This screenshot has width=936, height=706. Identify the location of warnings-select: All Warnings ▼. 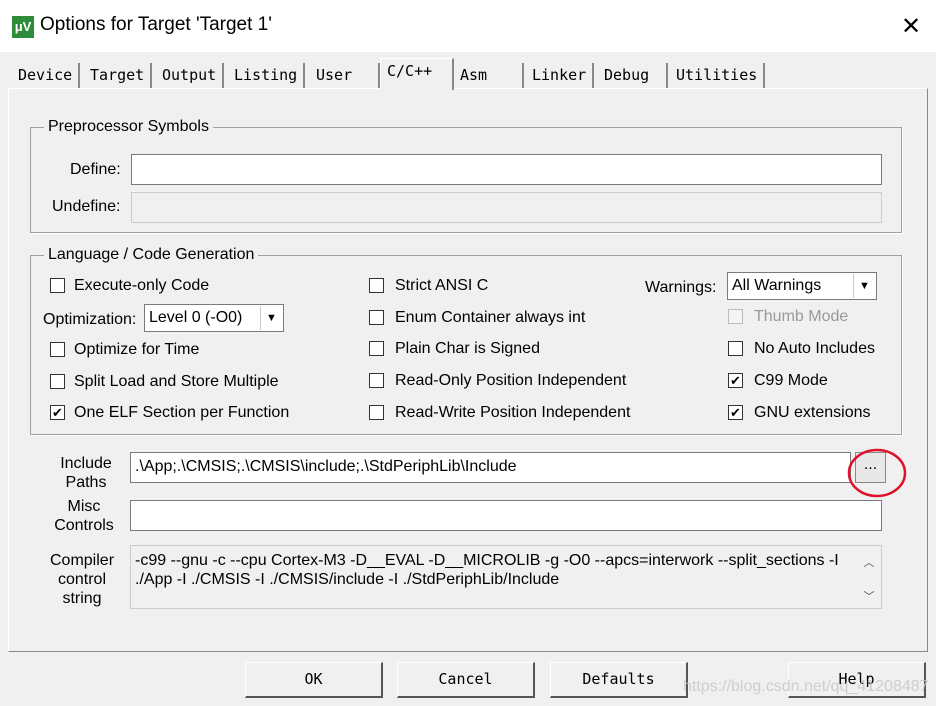
(802, 286).